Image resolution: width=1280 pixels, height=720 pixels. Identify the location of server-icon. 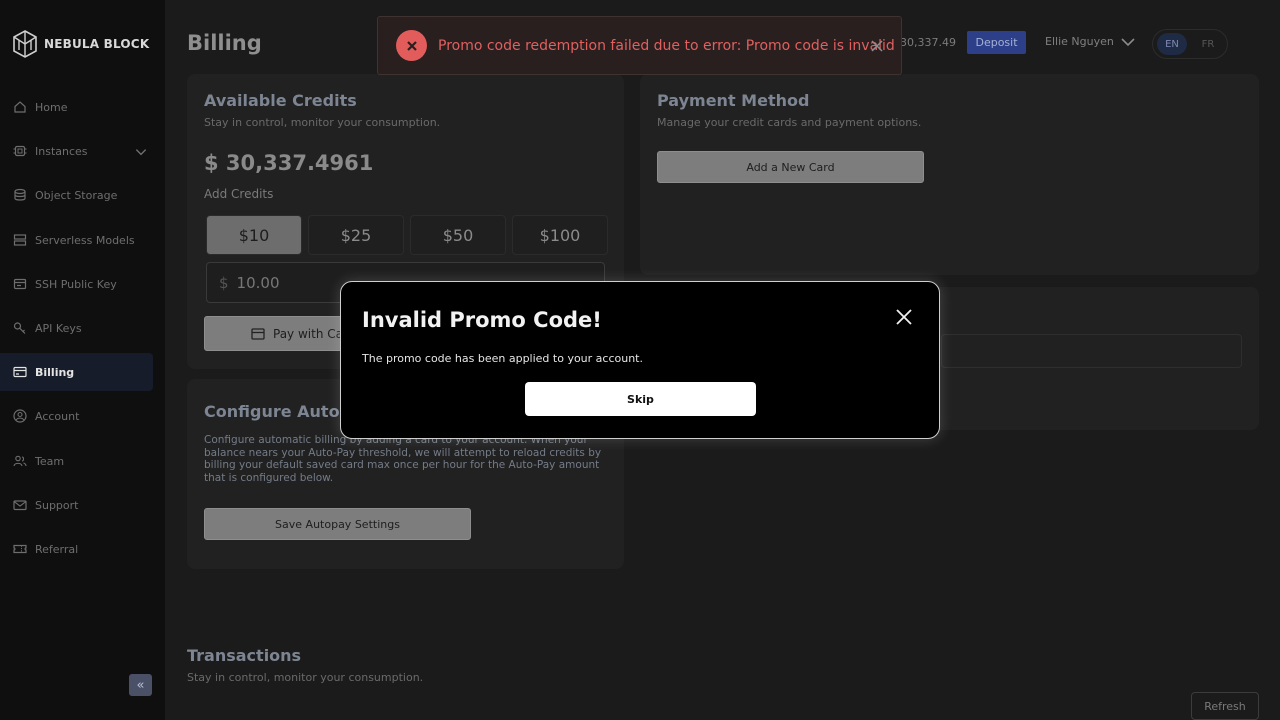
(20, 240).